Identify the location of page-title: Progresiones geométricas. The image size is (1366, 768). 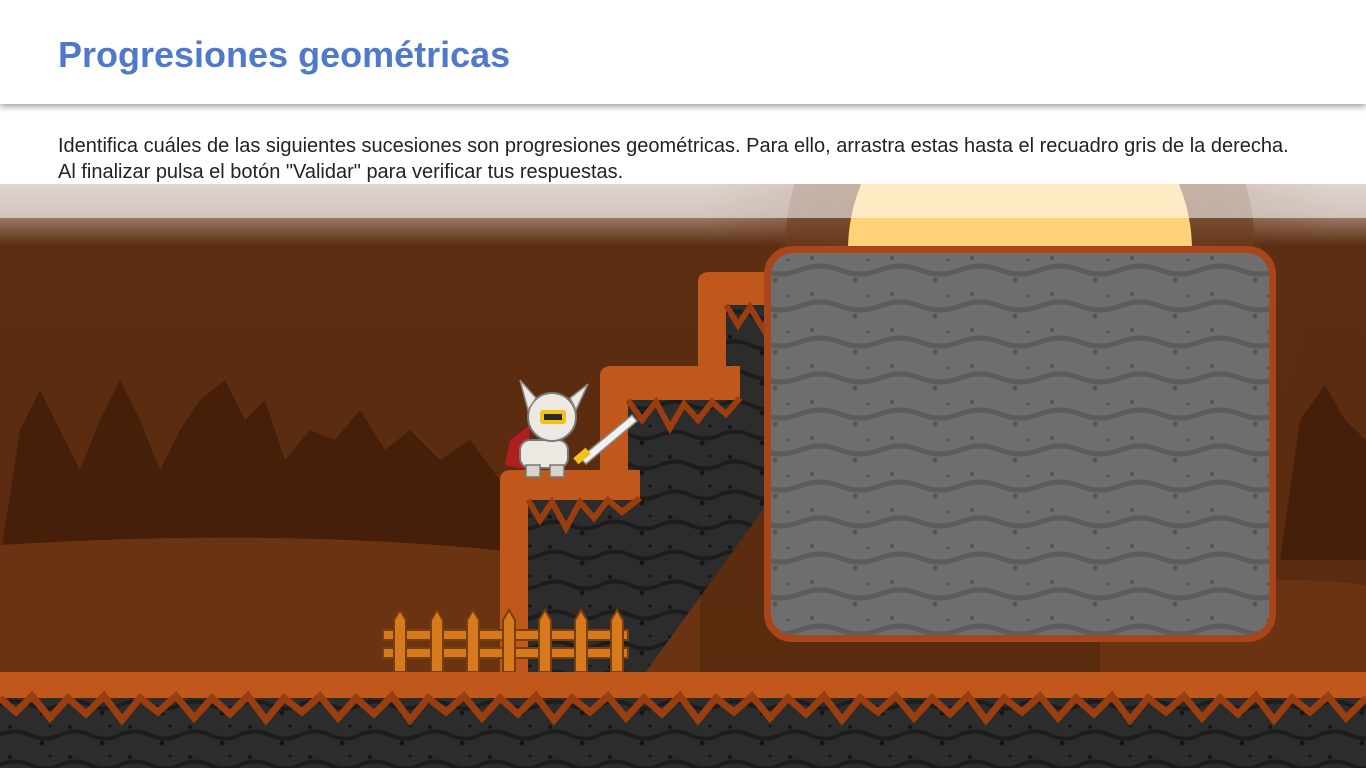
(284, 54).